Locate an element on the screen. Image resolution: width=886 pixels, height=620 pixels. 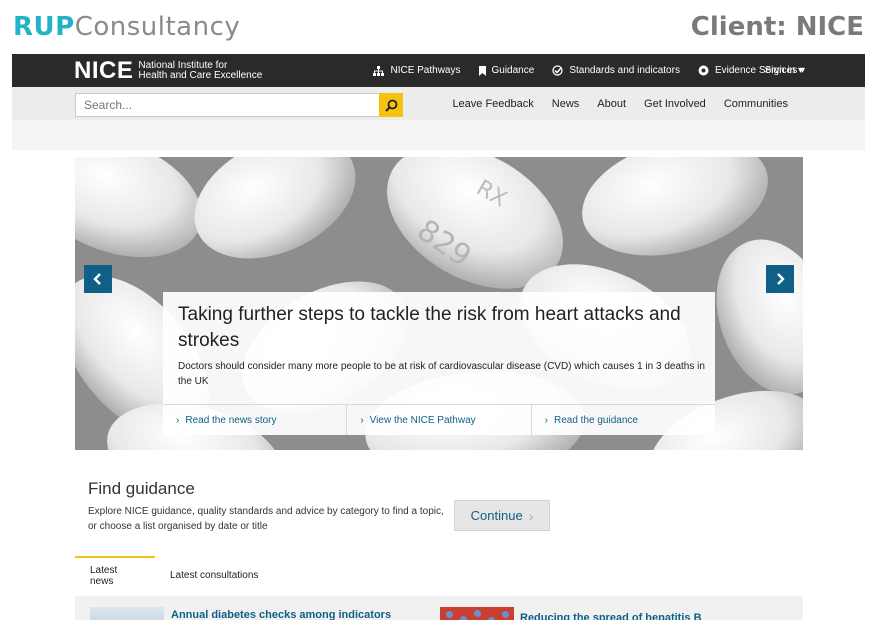
sign-in-menu: Sign in ▾ is located at coordinates (784, 70).